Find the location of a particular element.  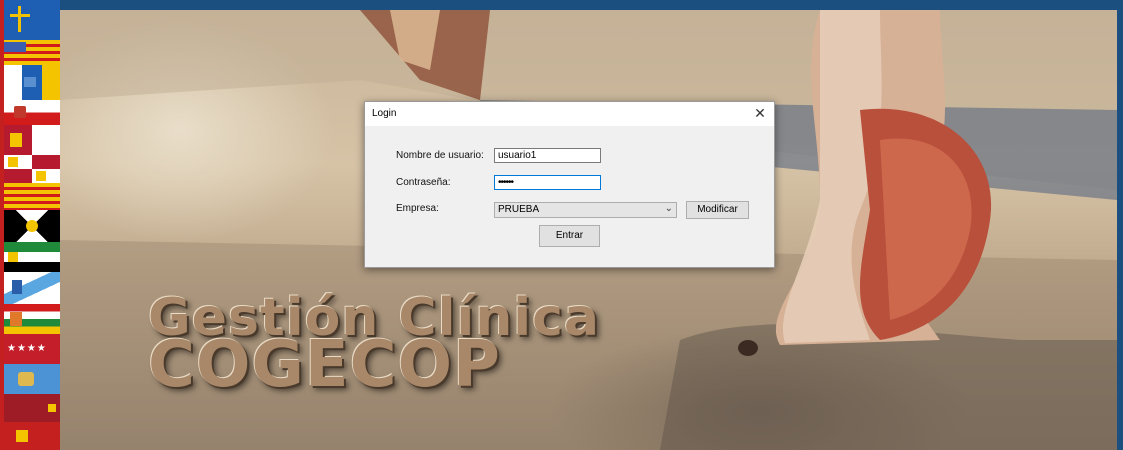

app-logo-brand: COGECOP is located at coordinates (324, 365).